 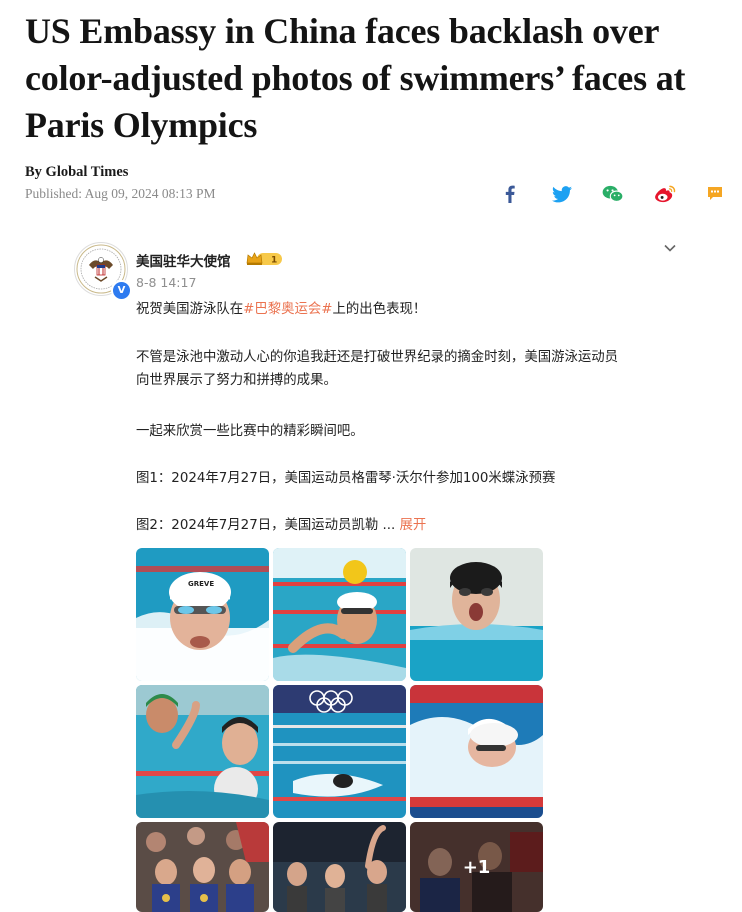 I want to click on twitter-icon, so click(x=562, y=194).